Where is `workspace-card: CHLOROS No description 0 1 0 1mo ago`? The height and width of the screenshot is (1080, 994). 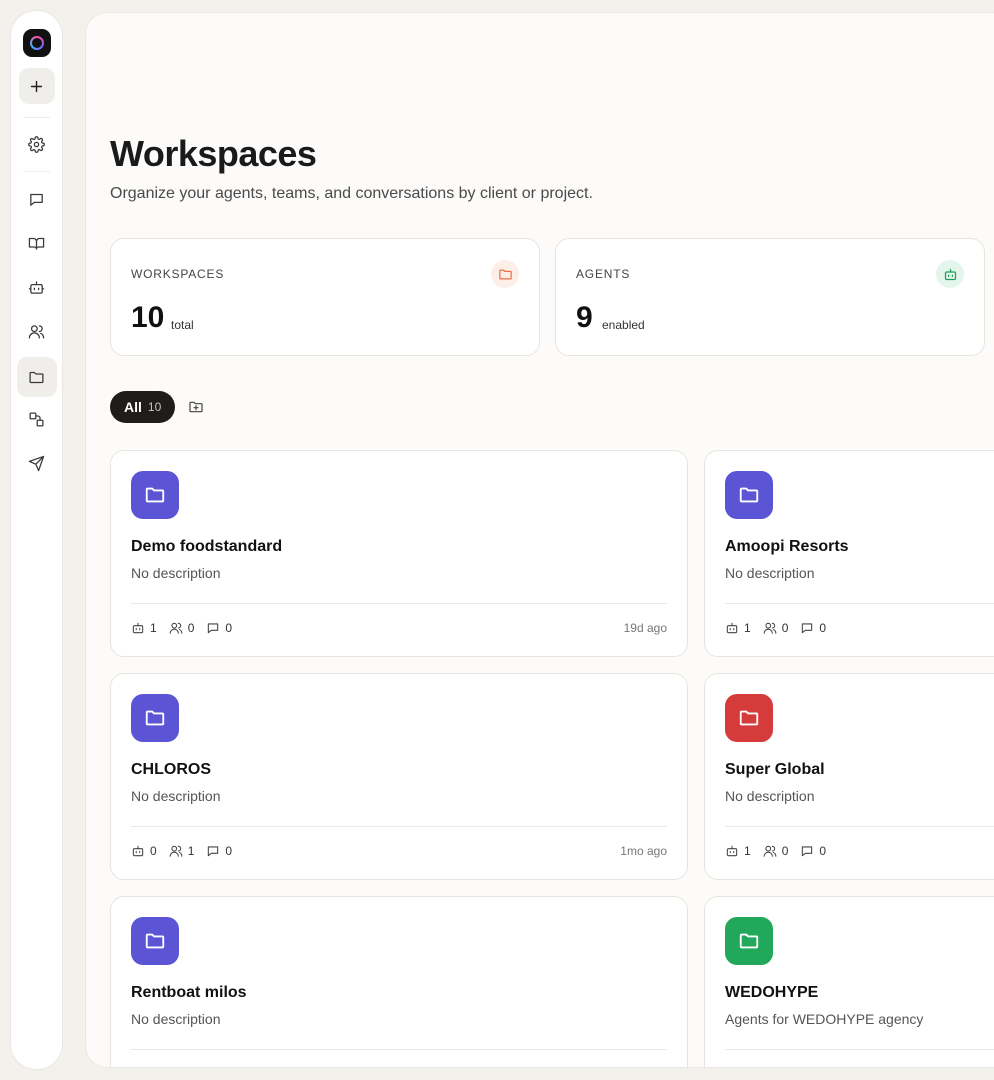 workspace-card: CHLOROS No description 0 1 0 1mo ago is located at coordinates (399, 776).